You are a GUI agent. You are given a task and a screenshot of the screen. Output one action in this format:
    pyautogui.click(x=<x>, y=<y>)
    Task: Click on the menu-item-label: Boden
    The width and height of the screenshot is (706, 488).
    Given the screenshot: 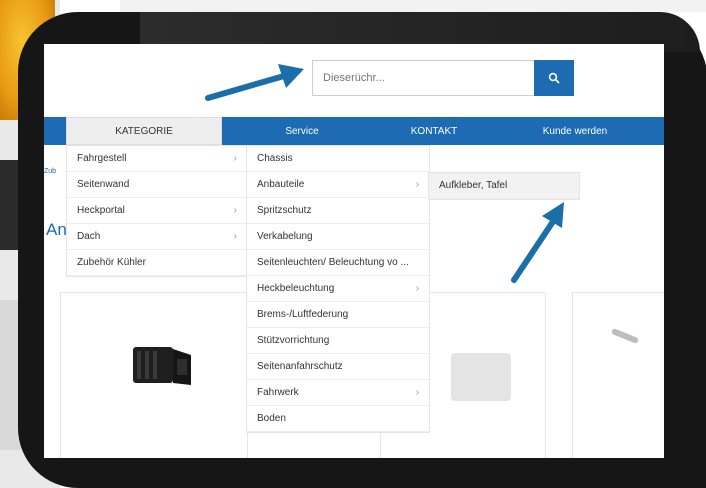 What is the action you would take?
    pyautogui.click(x=271, y=418)
    